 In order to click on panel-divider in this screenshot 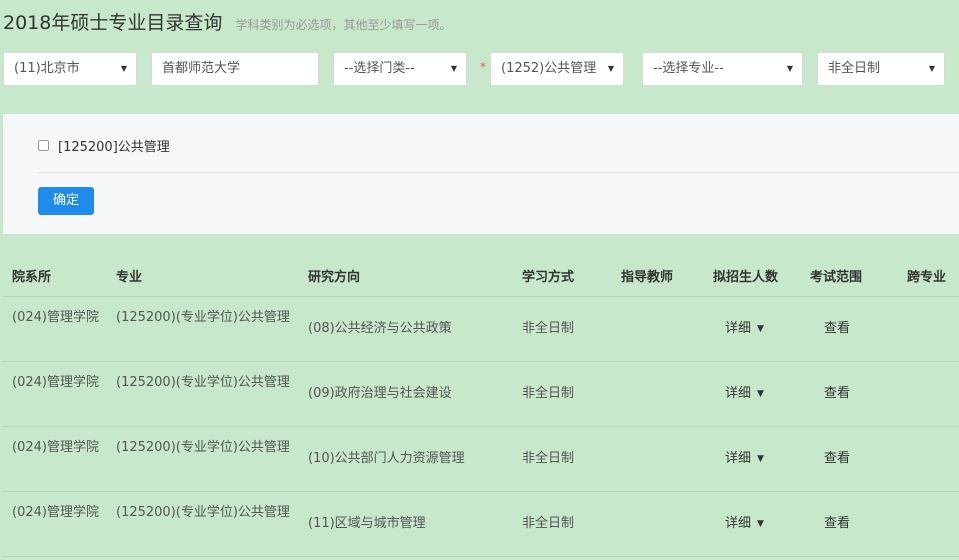, I will do `click(498, 172)`.